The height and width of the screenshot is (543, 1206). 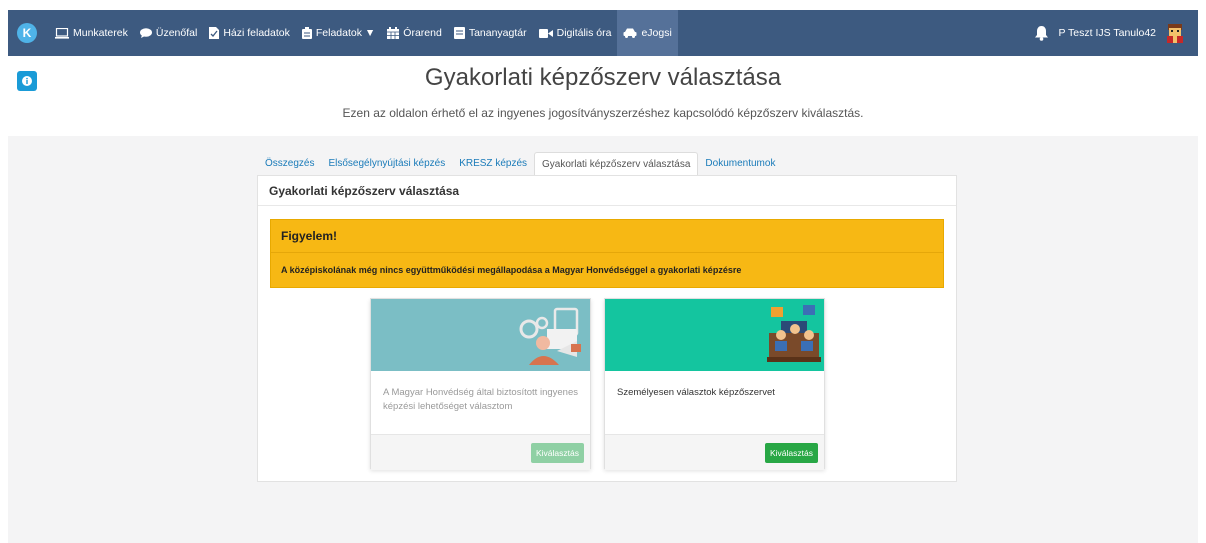 What do you see at coordinates (794, 333) in the screenshot?
I see `classroom-illustration-icon` at bounding box center [794, 333].